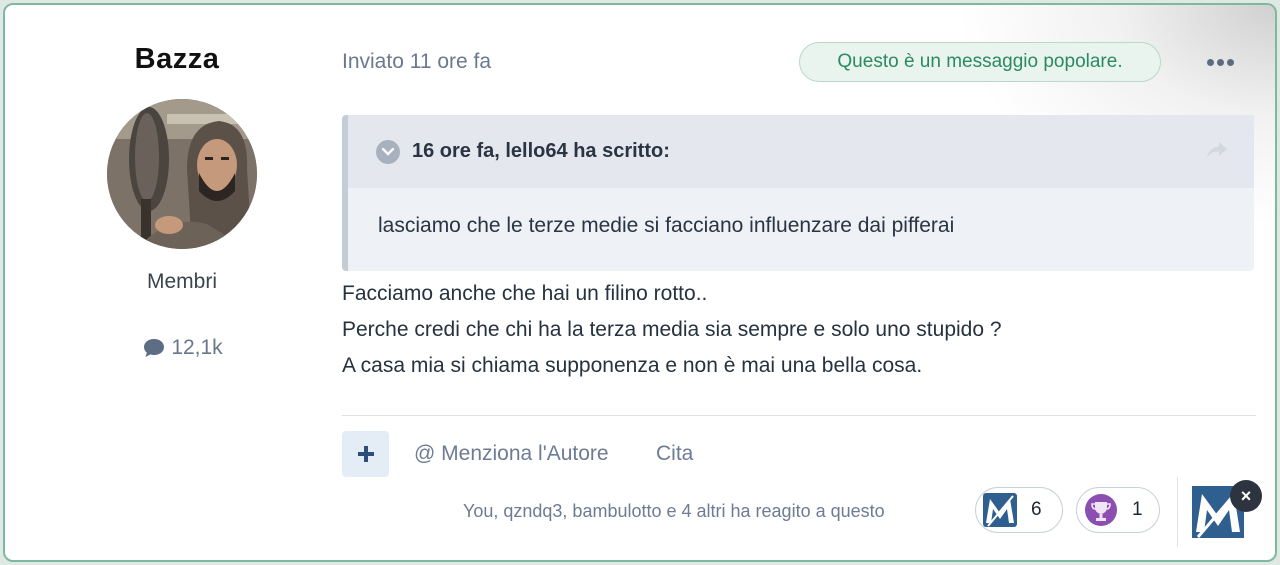 This screenshot has width=1280, height=565. I want to click on quote-citation: 16 ore fa, lello64 ha scritto:, so click(541, 151).